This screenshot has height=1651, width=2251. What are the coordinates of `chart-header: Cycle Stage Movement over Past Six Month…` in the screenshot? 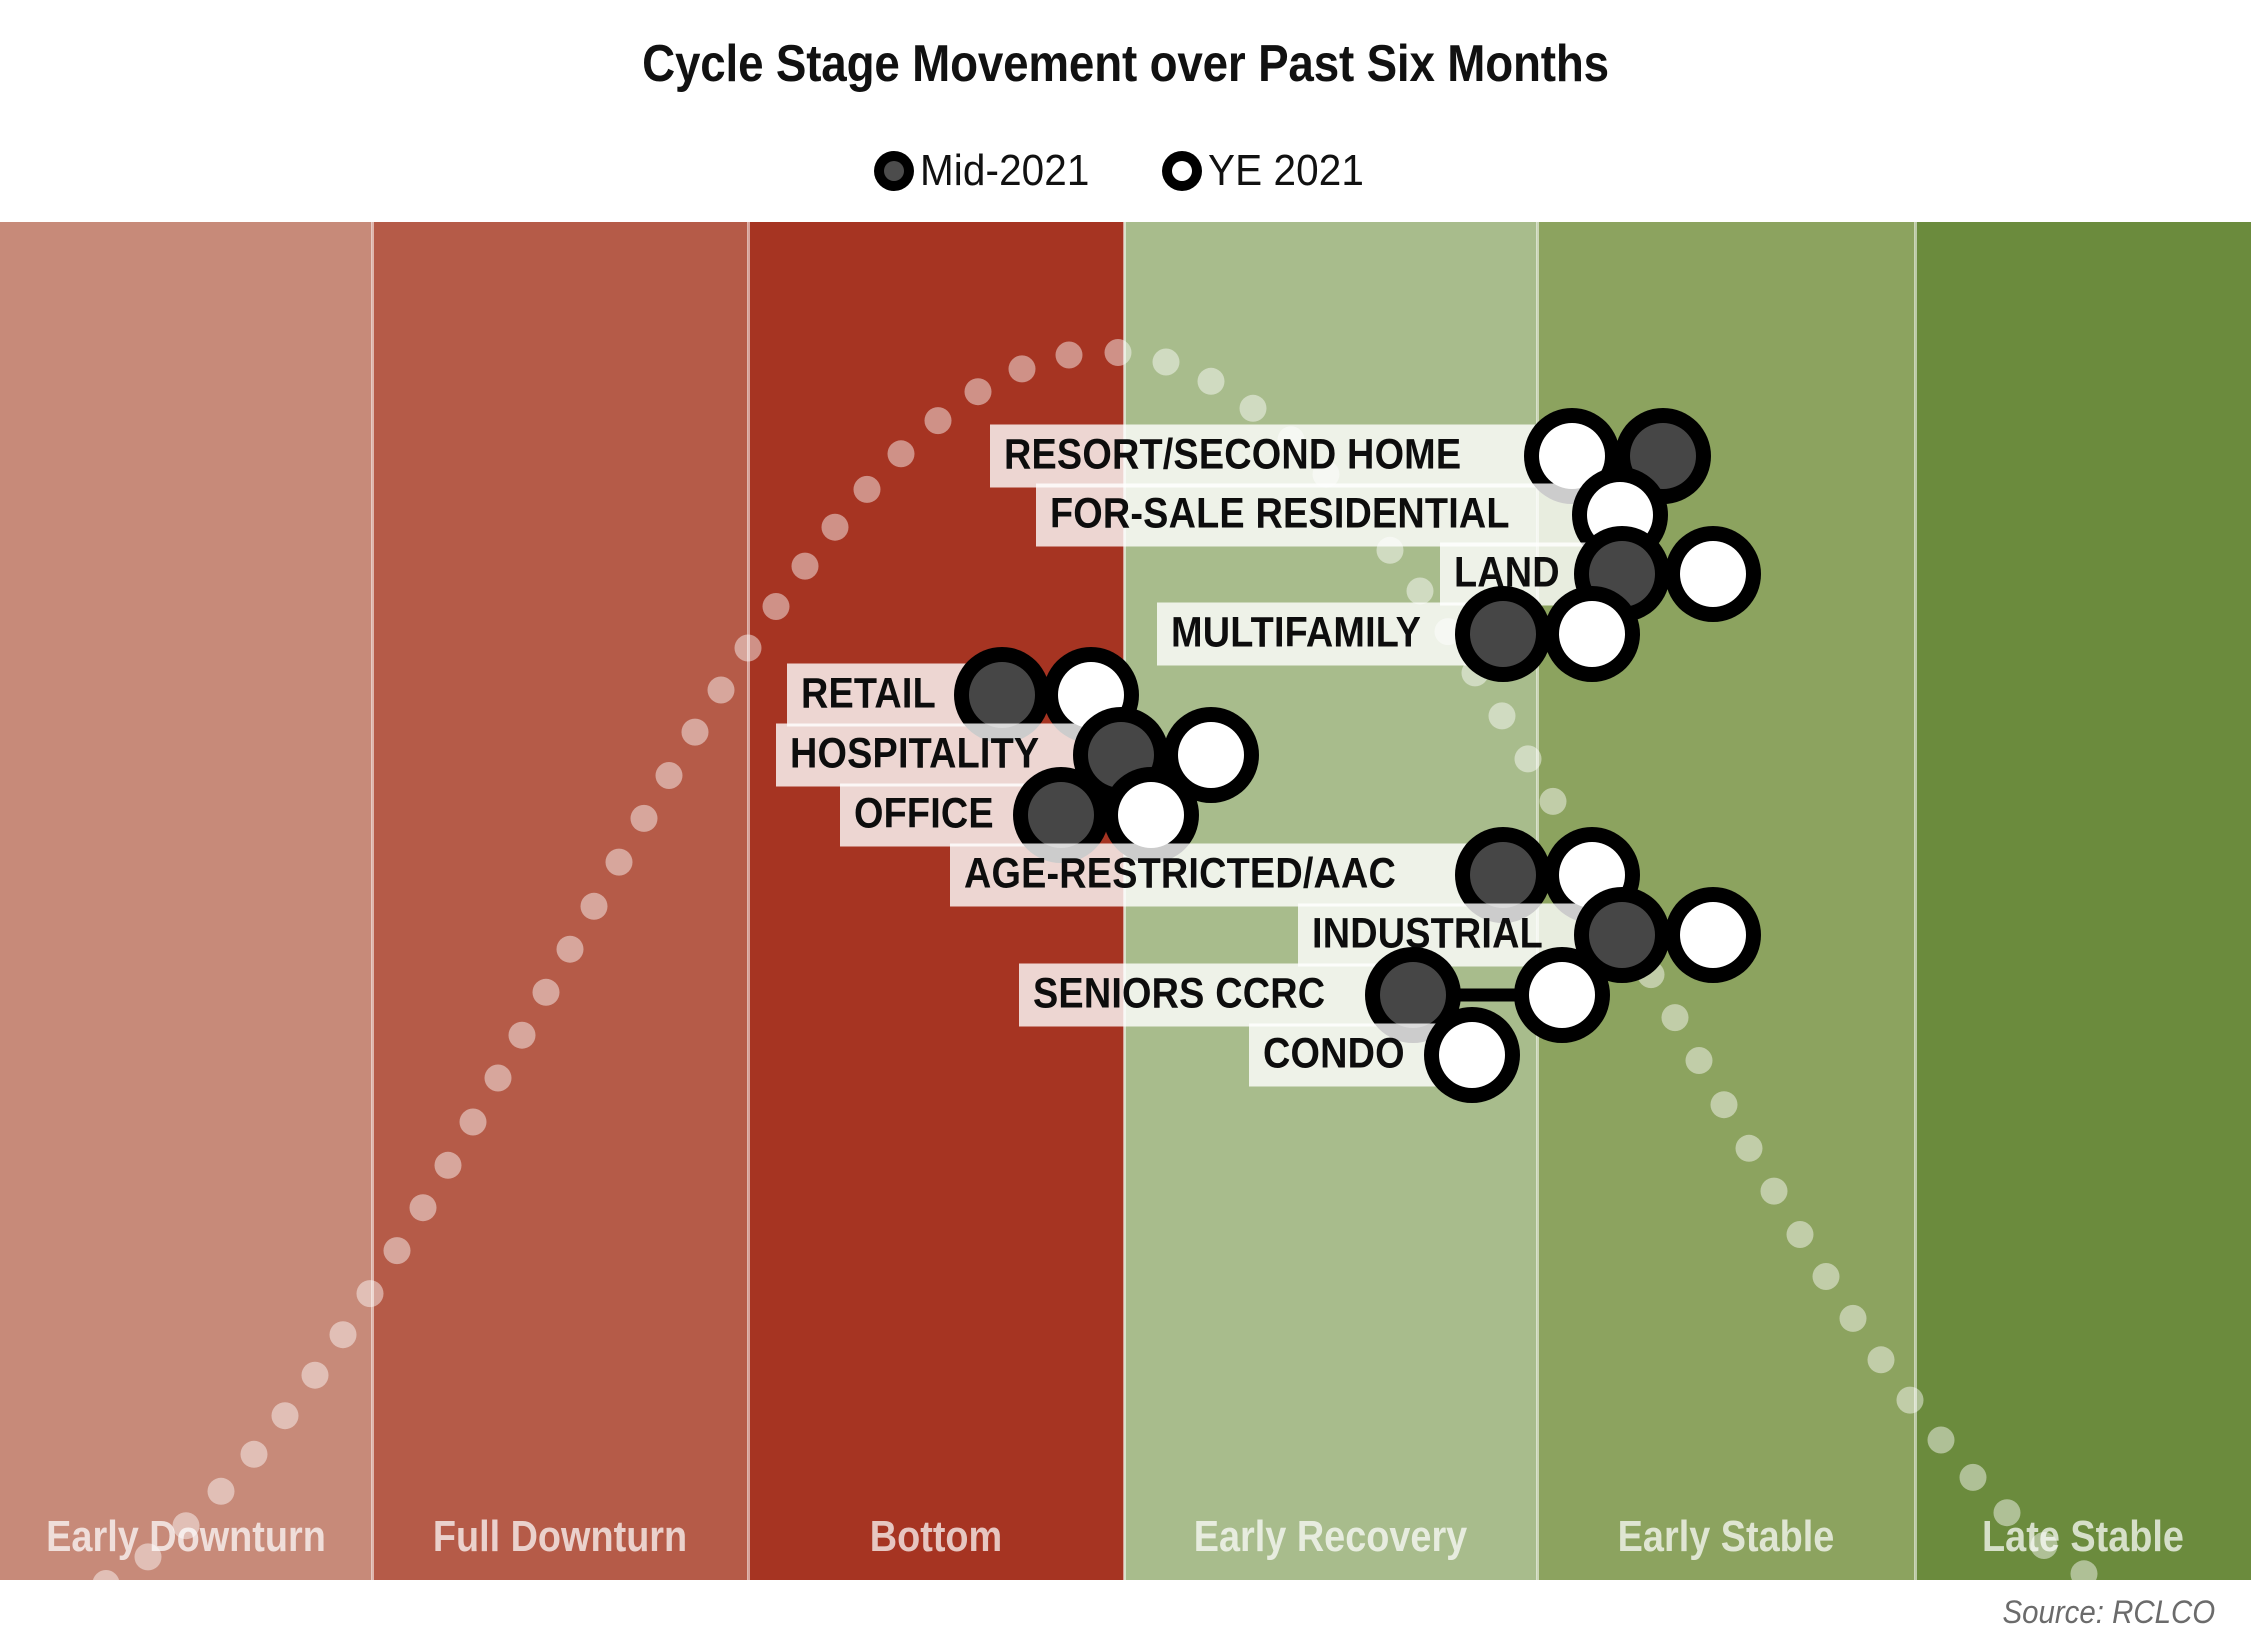 It's located at (1125, 111).